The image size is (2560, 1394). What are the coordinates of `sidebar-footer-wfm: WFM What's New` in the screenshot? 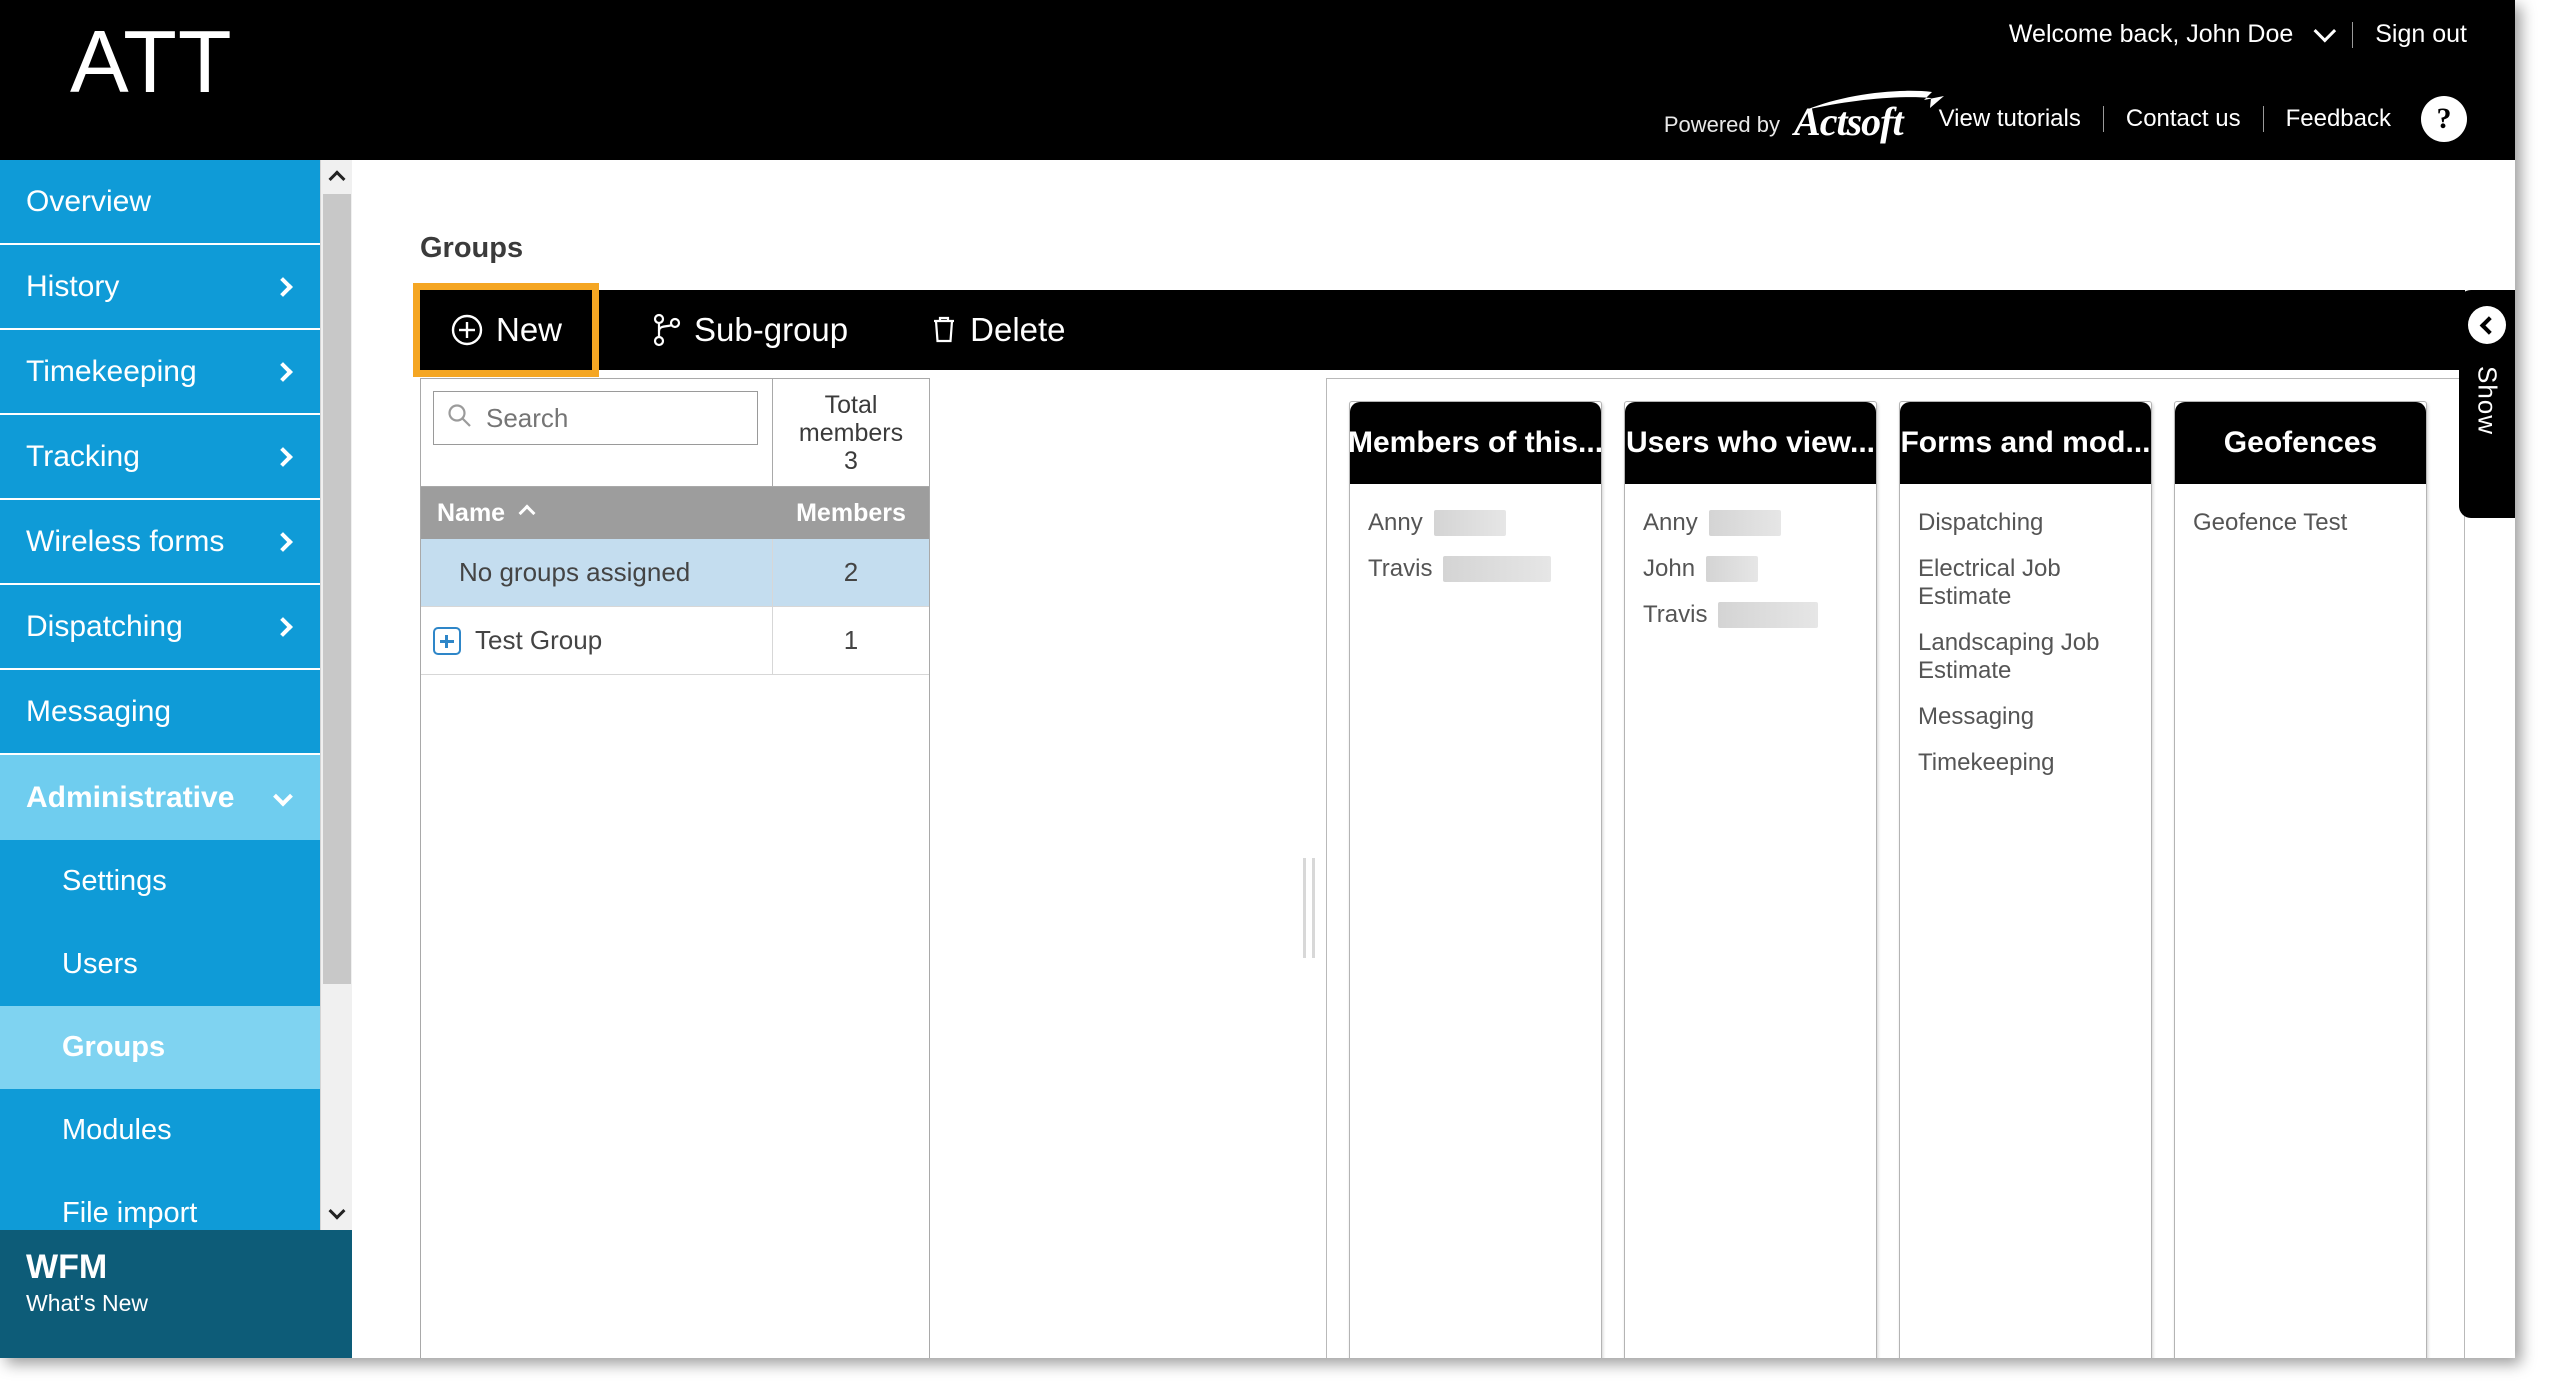 It's located at (176, 1294).